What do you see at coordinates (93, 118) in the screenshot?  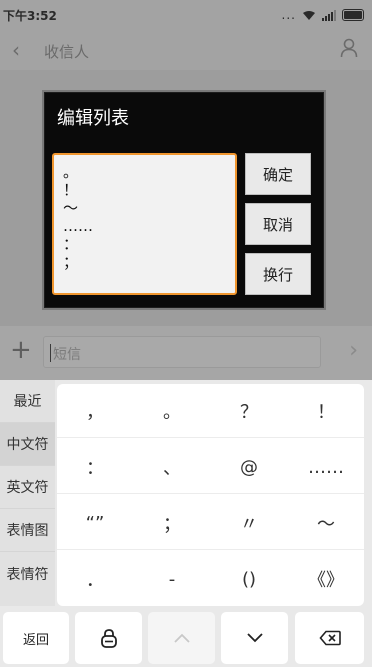 I see `dialog-title: 编辑列表` at bounding box center [93, 118].